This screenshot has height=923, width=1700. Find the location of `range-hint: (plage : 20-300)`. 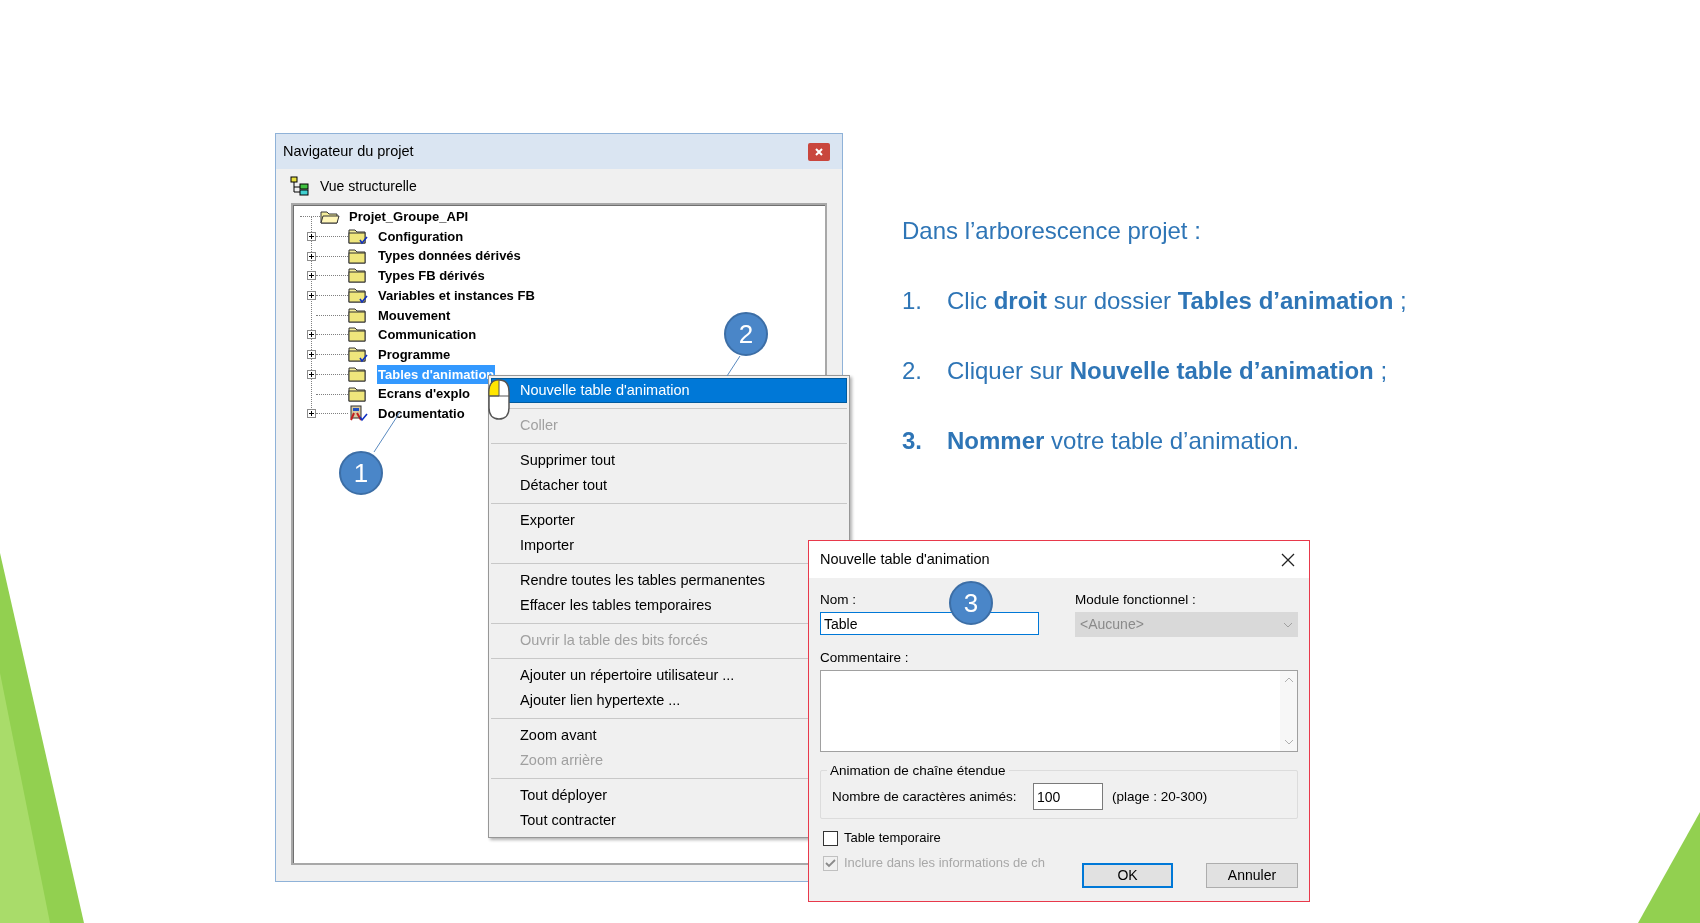

range-hint: (plage : 20-300) is located at coordinates (1160, 797).